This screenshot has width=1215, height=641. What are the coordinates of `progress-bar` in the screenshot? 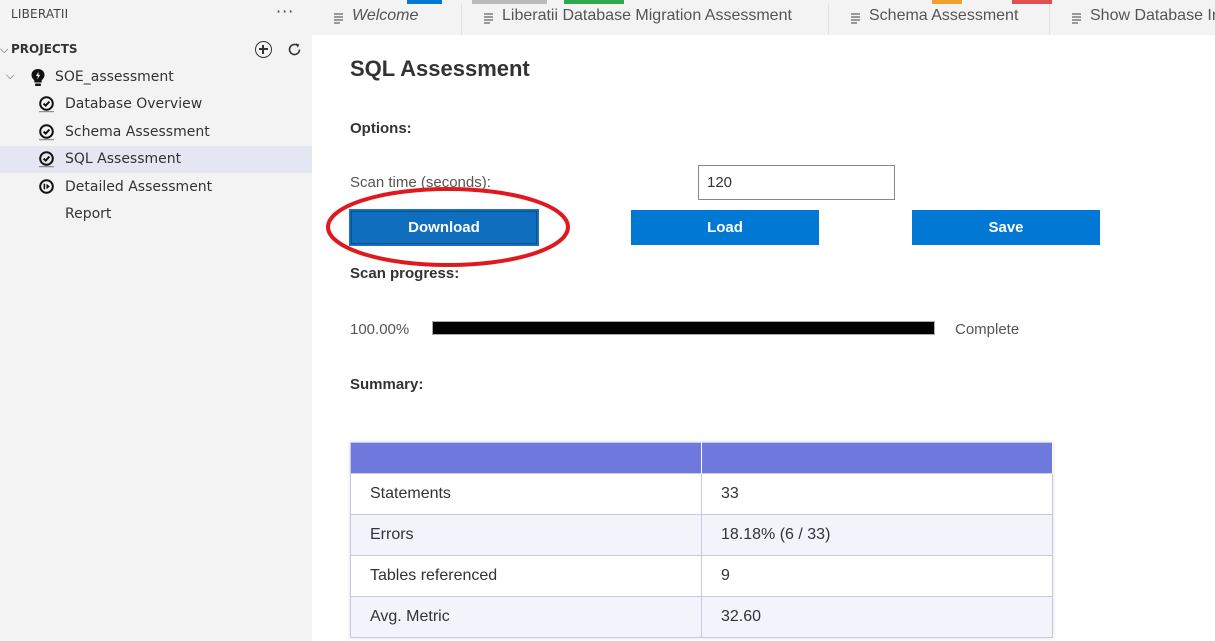 It's located at (683, 328).